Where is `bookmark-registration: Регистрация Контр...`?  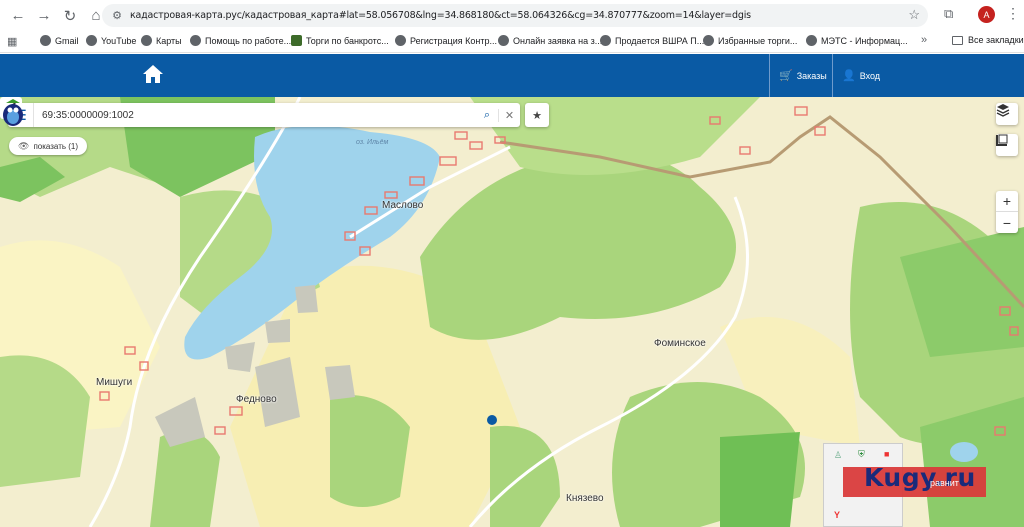
bookmark-registration: Регистрация Контр... is located at coordinates (446, 40).